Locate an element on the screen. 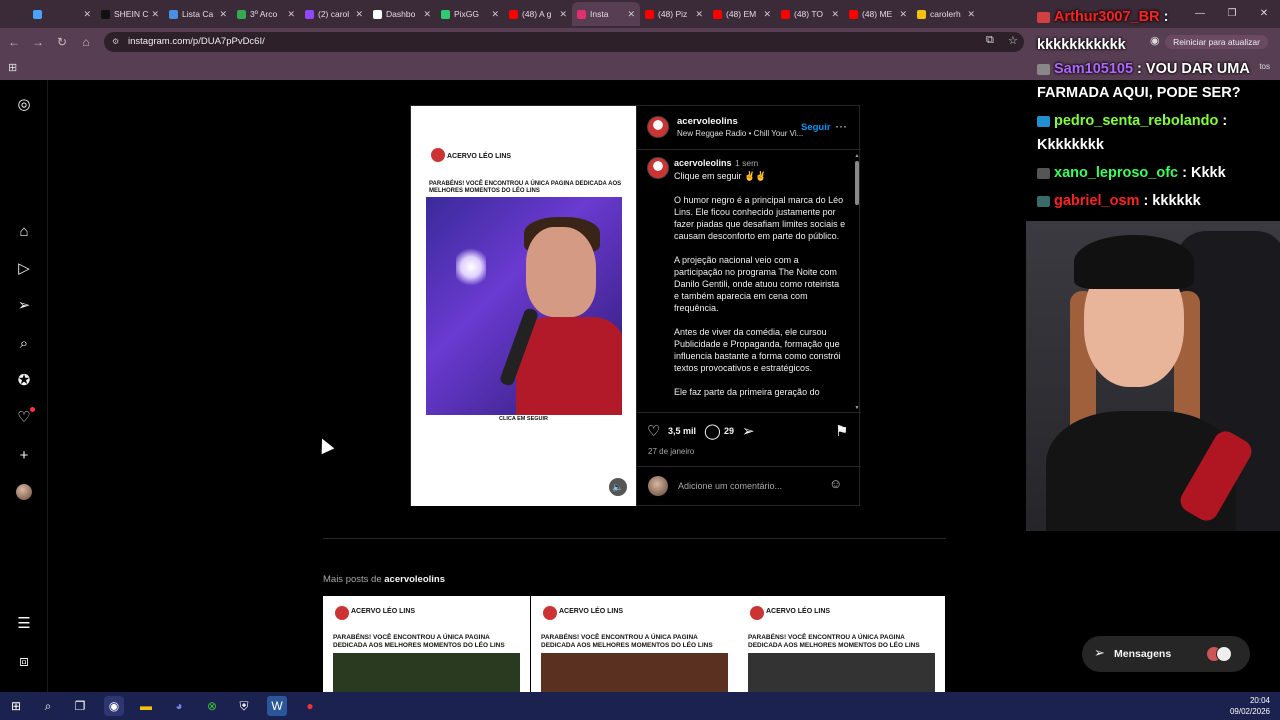 The width and height of the screenshot is (1280, 720). forward-arrow-icon: → is located at coordinates (38, 42).